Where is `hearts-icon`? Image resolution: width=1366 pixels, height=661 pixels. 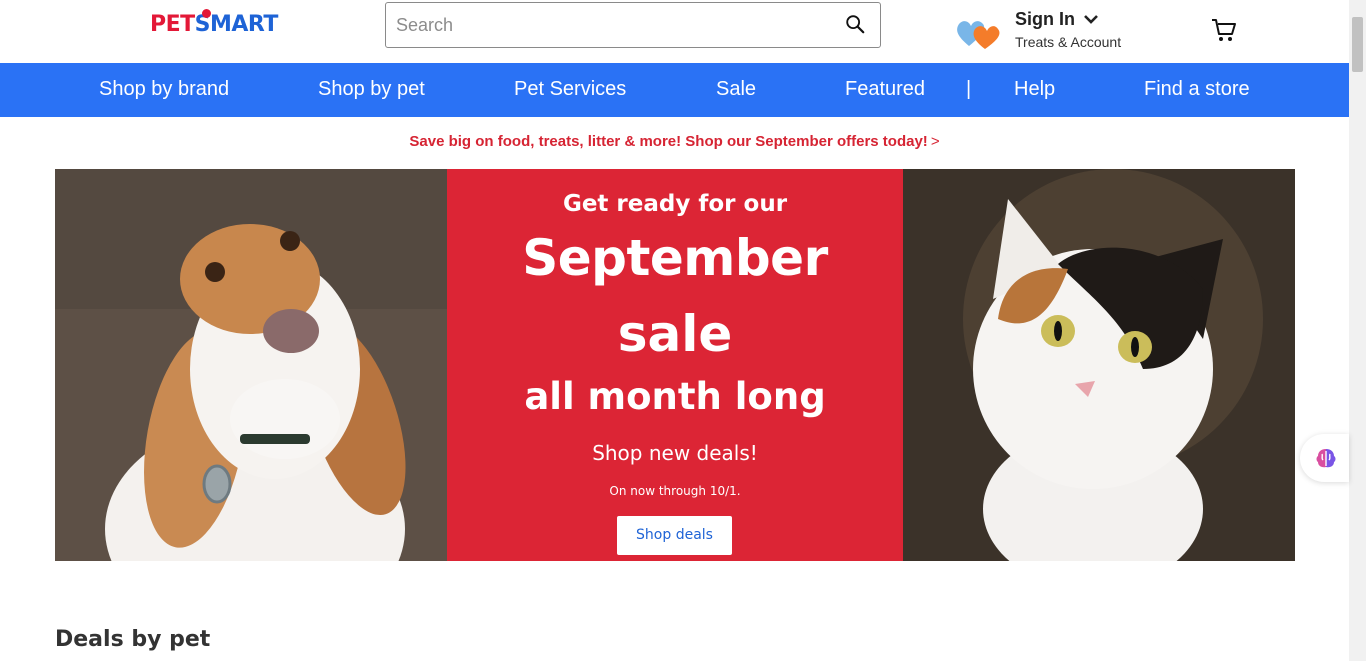 hearts-icon is located at coordinates (978, 35).